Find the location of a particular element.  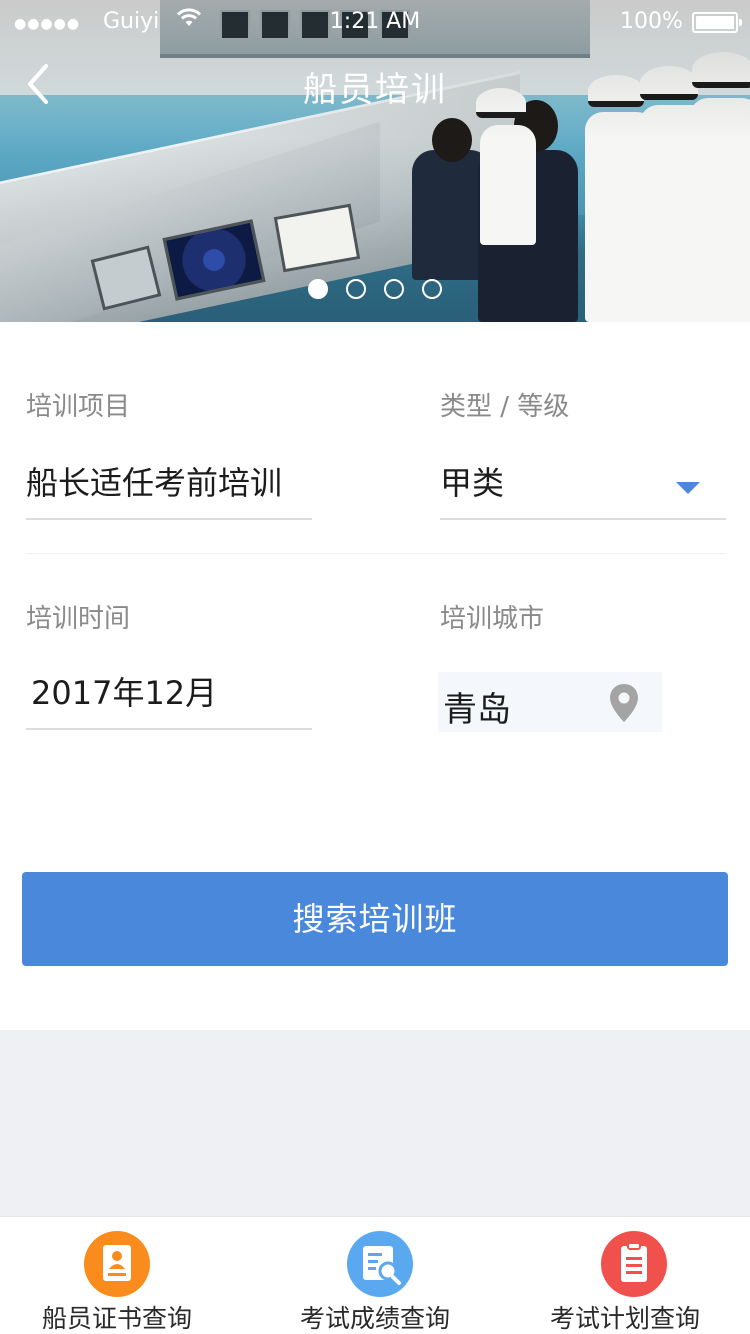

project-field: 船长适任考前培训 is located at coordinates (169, 488).